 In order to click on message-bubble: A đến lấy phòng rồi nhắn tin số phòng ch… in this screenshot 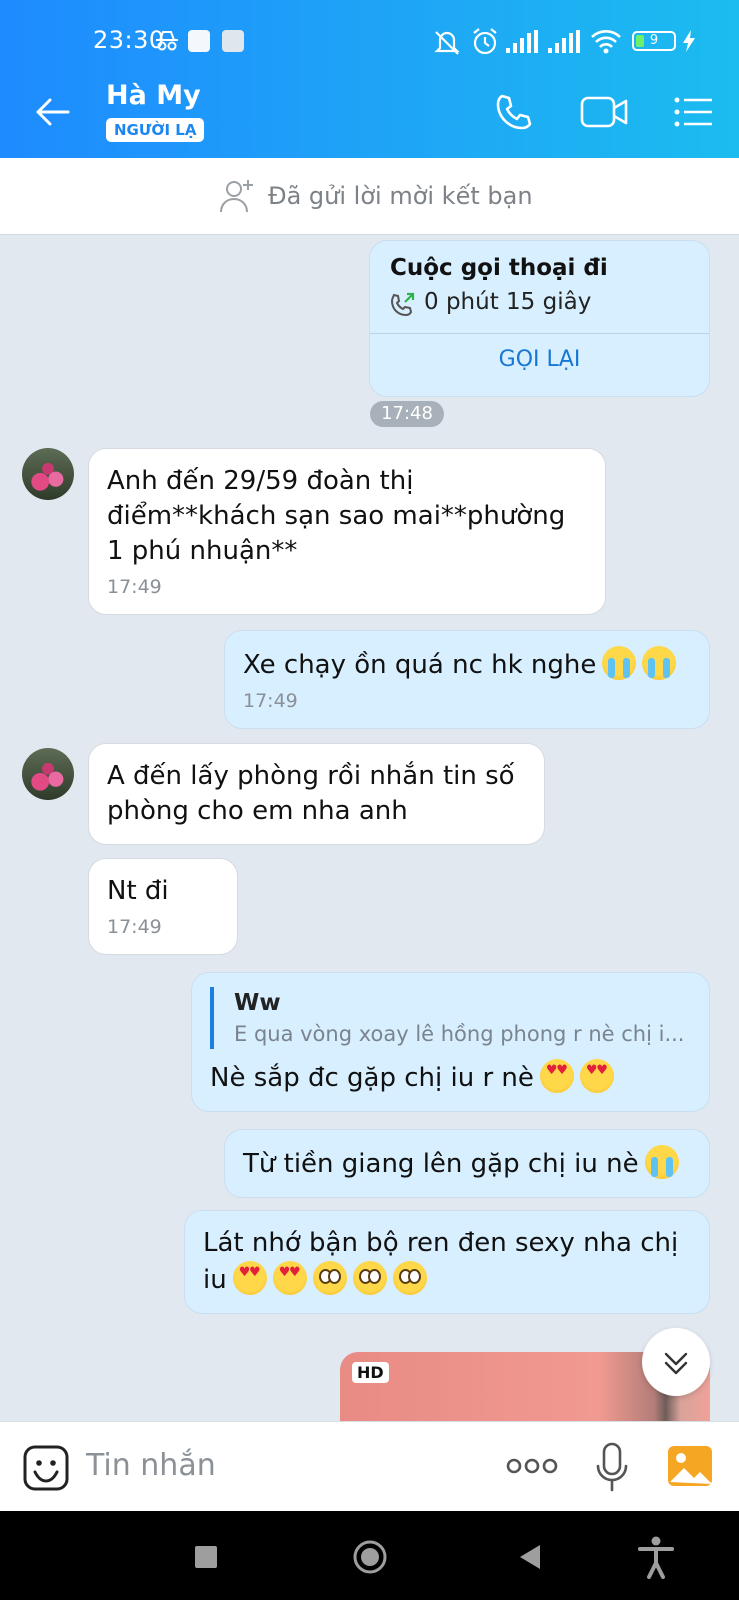, I will do `click(316, 794)`.